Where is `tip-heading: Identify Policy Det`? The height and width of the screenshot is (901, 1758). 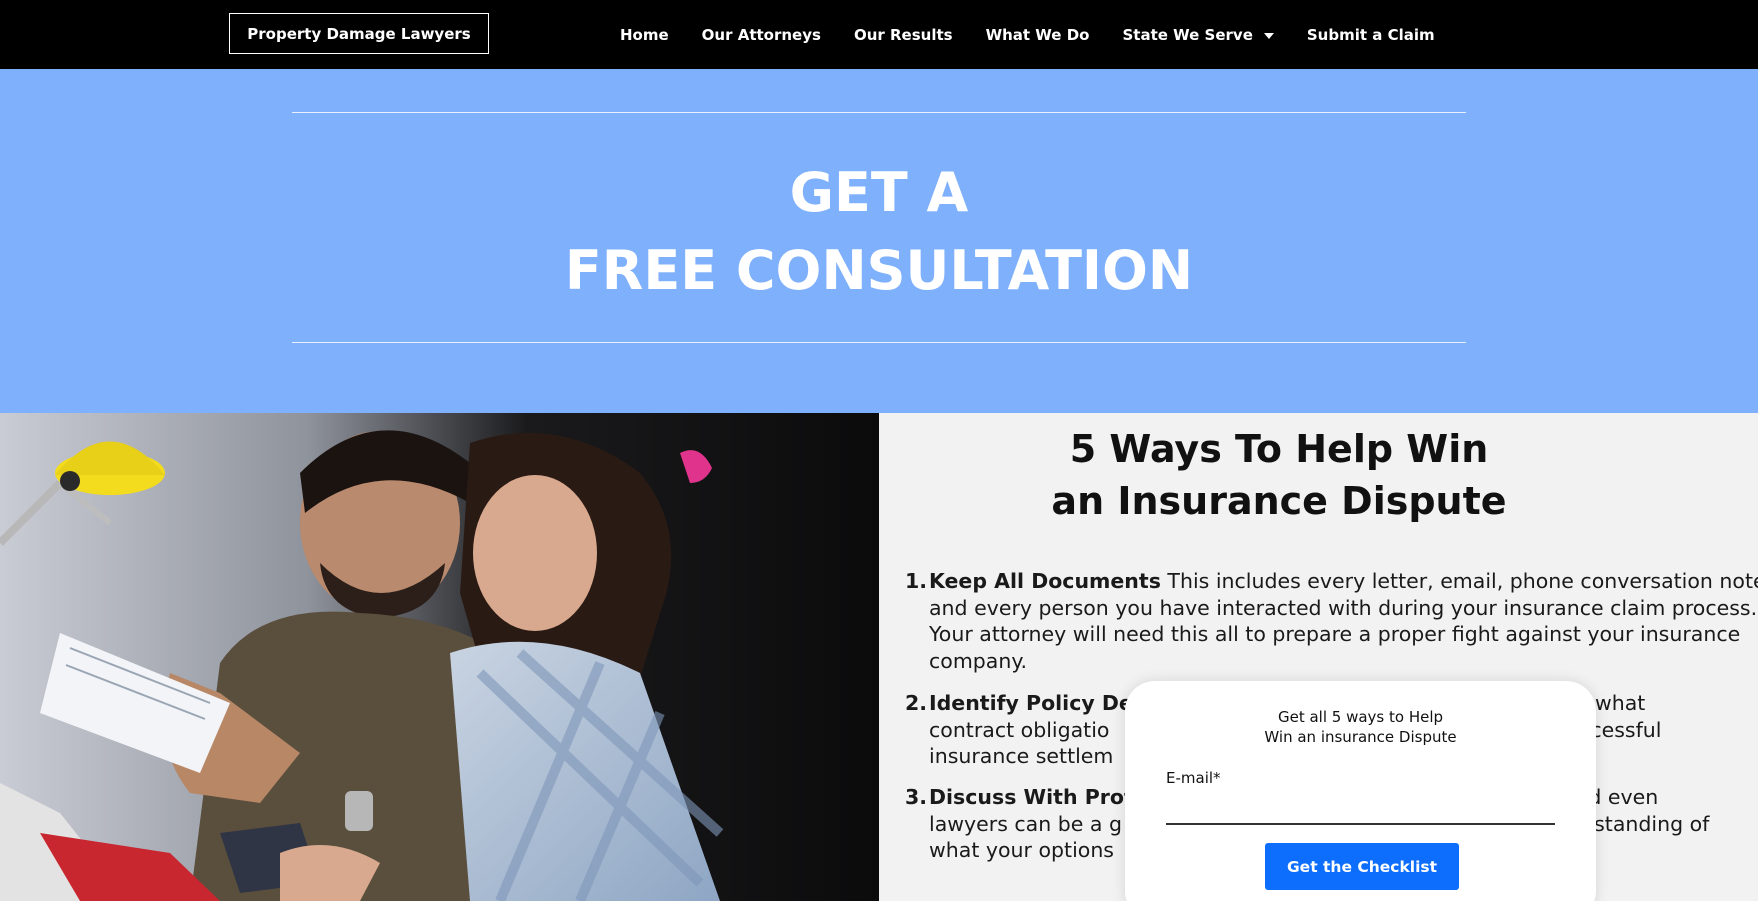
tip-heading: Identify Policy Det is located at coordinates (1036, 703).